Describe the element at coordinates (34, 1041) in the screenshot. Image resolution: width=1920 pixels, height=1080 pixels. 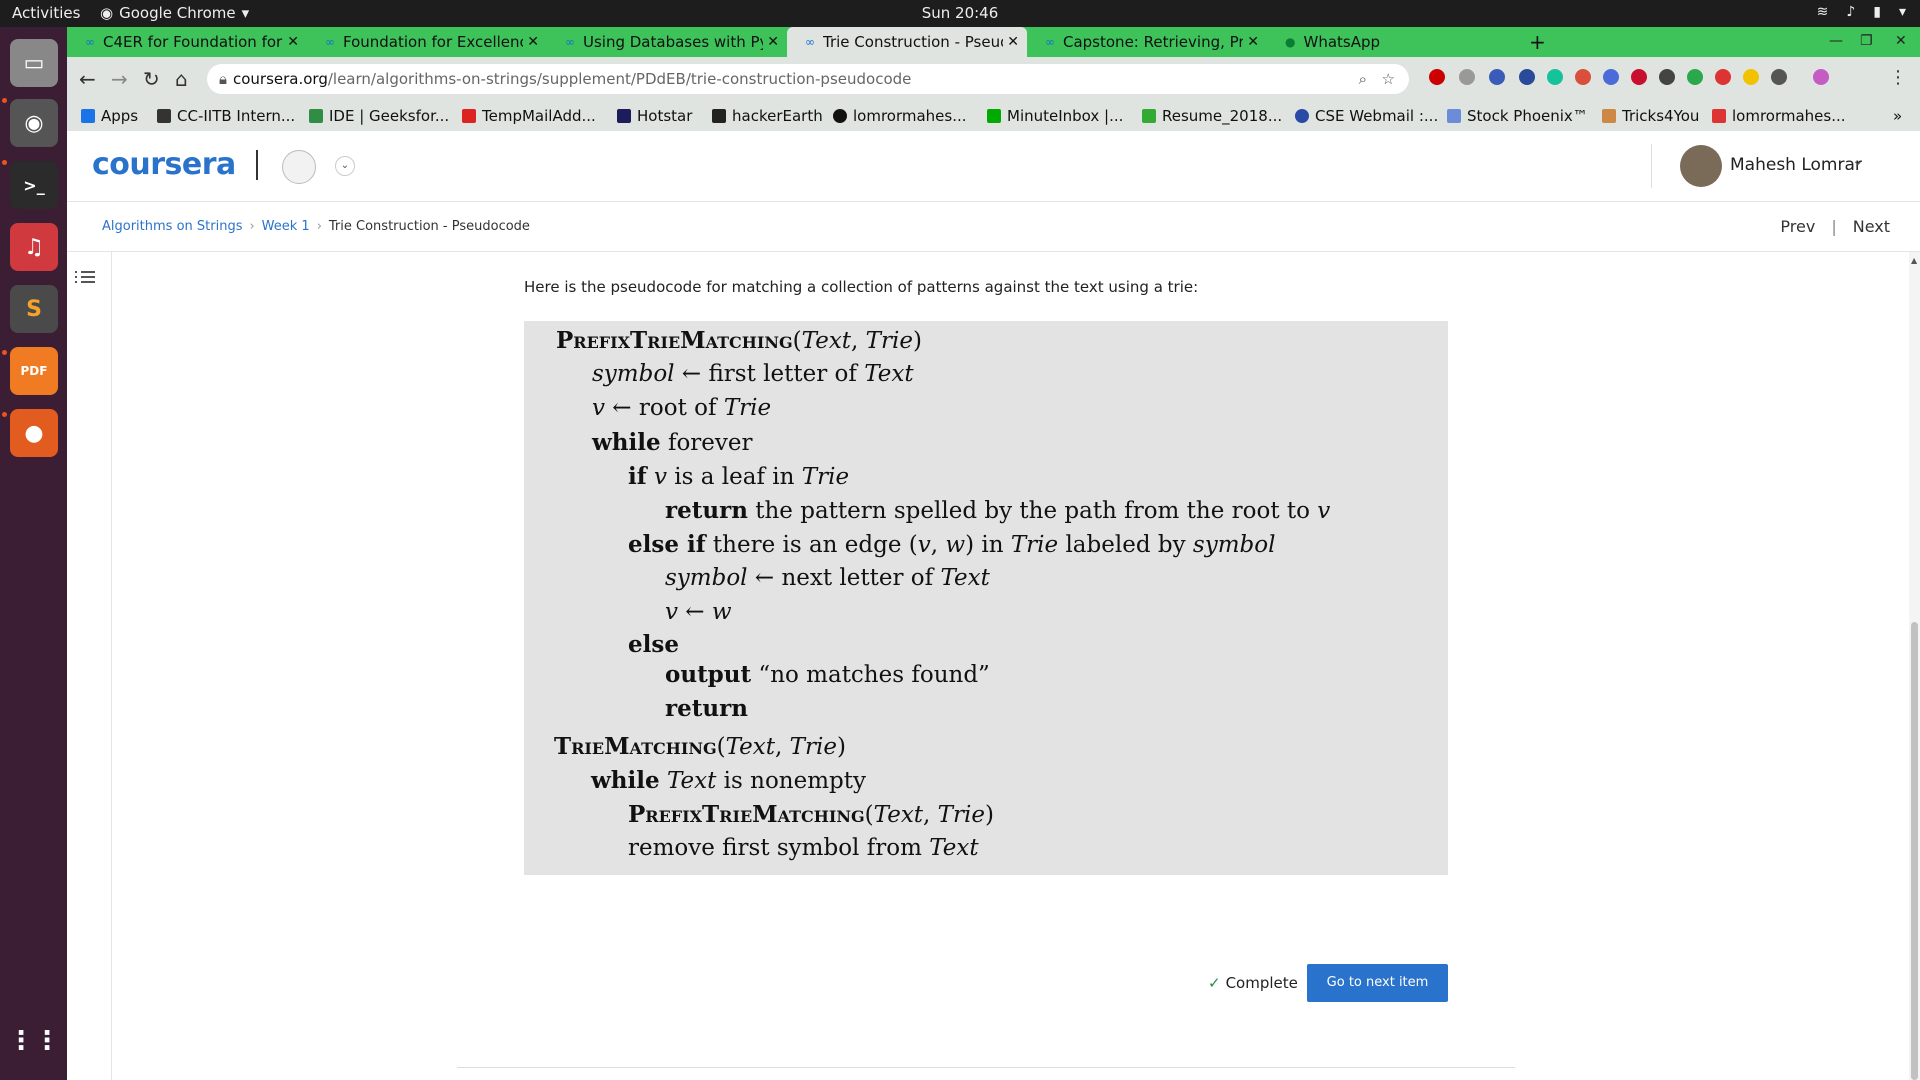
I see `show-applications-icon: ⋮⋮` at that location.